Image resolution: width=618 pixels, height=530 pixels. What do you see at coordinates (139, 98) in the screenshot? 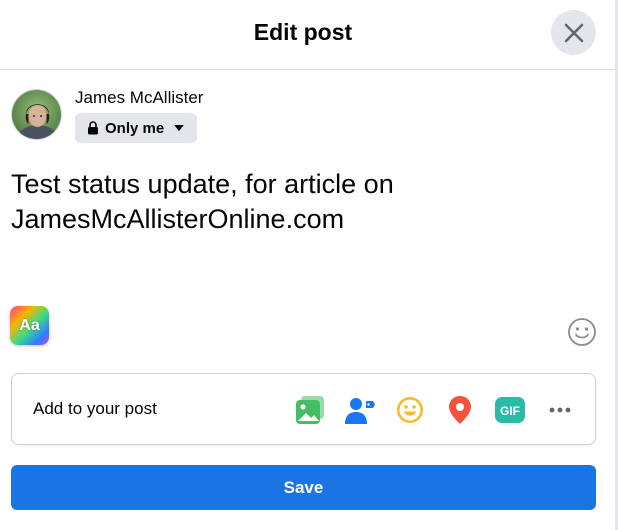
I see `author-name: James McAllister` at bounding box center [139, 98].